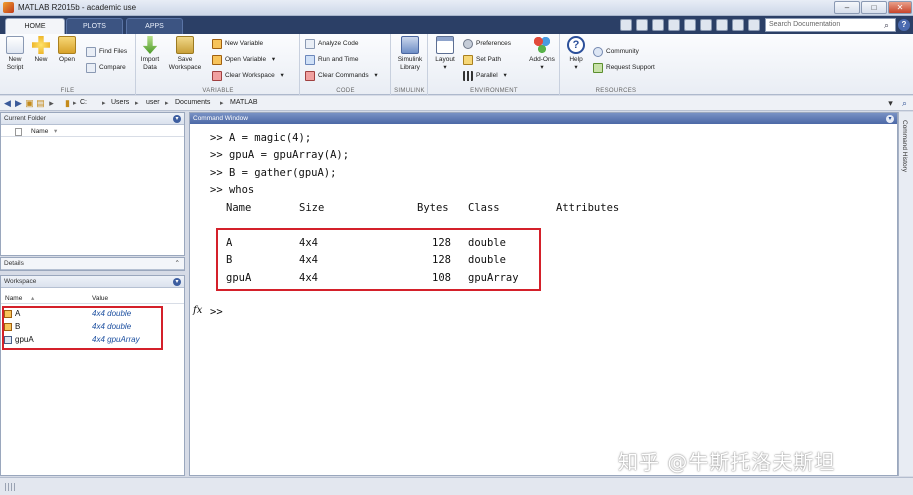  Describe the element at coordinates (904, 25) in the screenshot. I see `help-icon: ?` at that location.